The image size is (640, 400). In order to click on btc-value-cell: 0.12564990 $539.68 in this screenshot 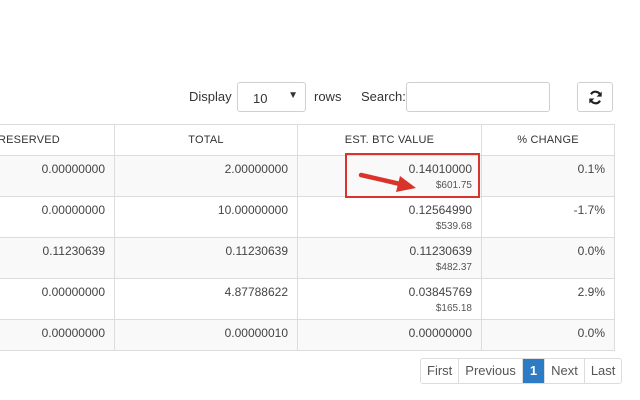, I will do `click(389, 217)`.